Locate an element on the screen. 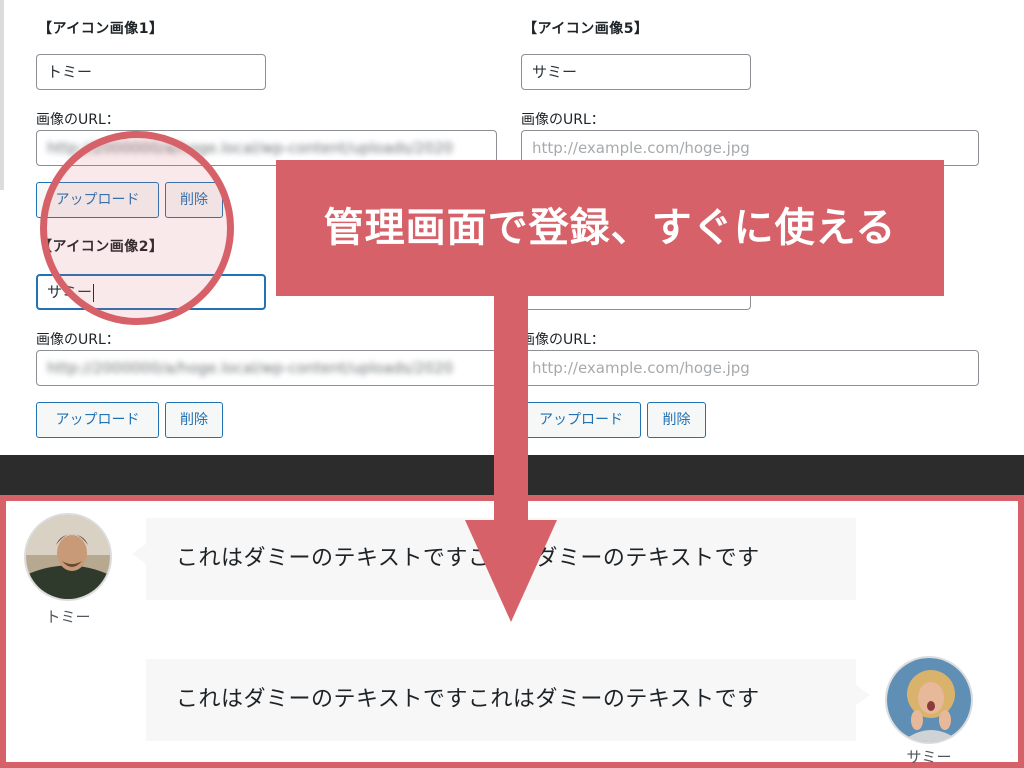  avatar-tommy-image is located at coordinates (68, 557).